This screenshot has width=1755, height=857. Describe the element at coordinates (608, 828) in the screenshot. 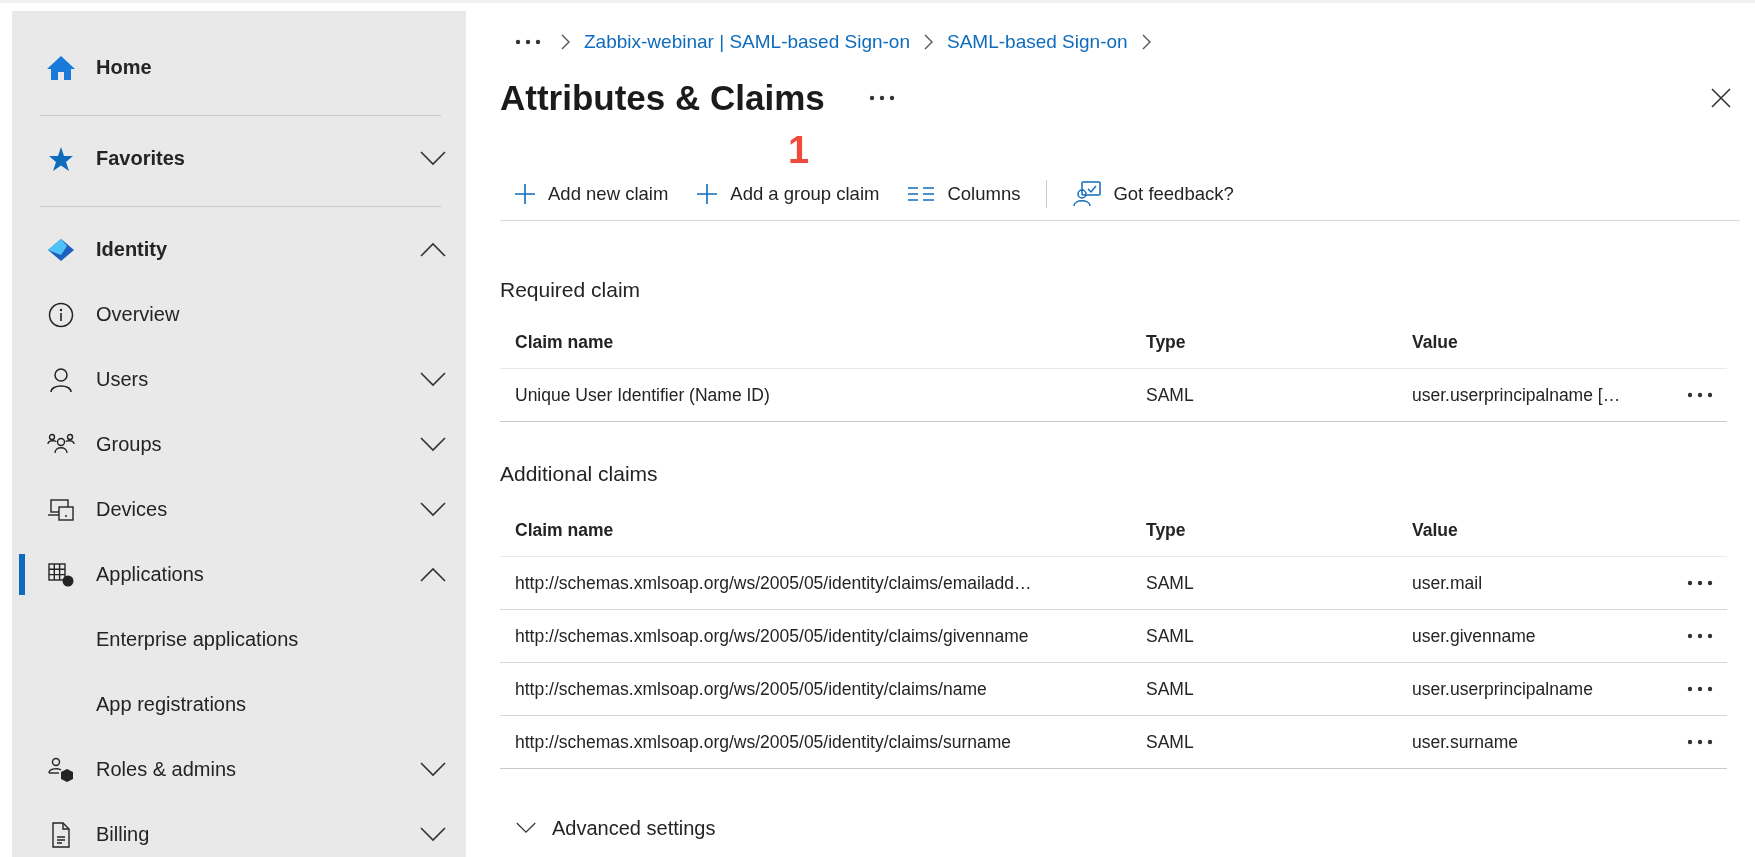

I see `advanced-settings-toggle: Advanced settings` at that location.